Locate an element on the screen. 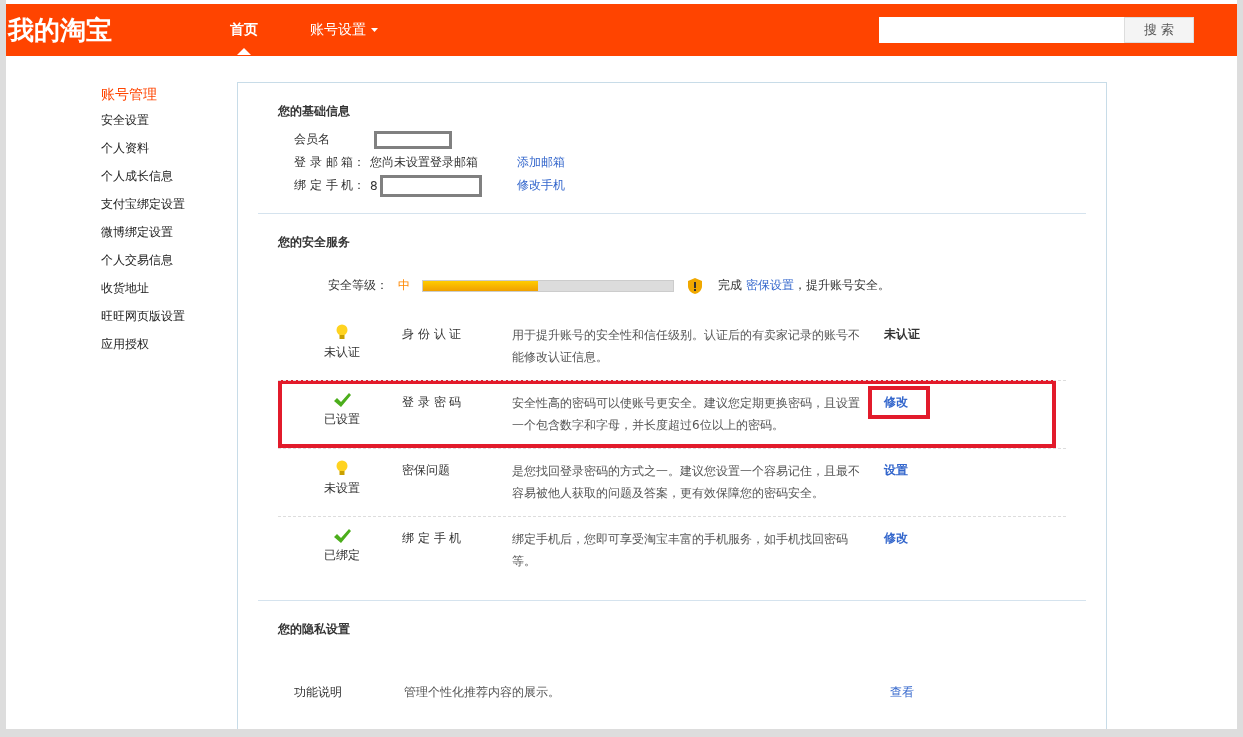  field-label: 登 录 邮 箱： is located at coordinates (330, 162).